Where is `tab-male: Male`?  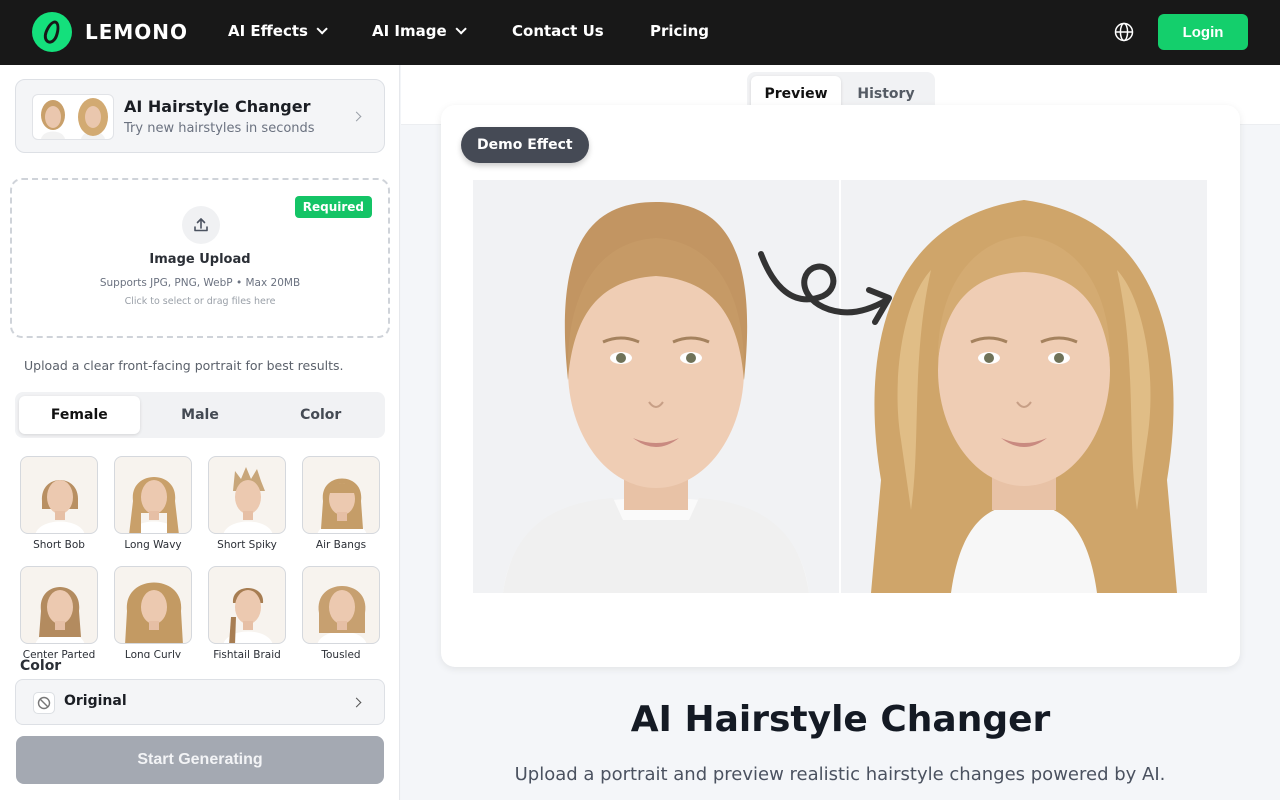 tab-male: Male is located at coordinates (200, 415).